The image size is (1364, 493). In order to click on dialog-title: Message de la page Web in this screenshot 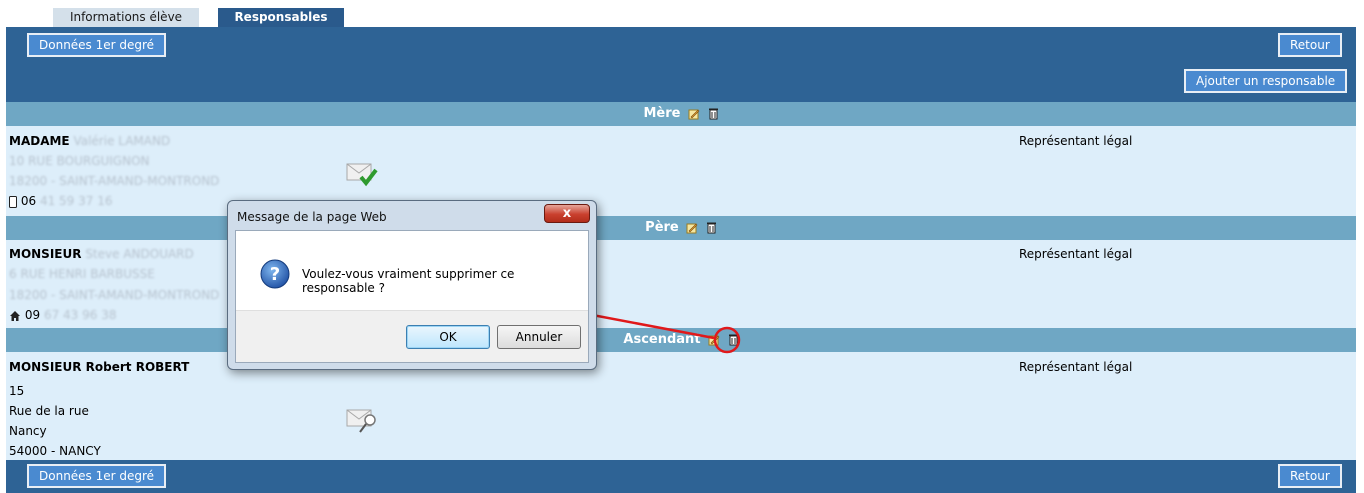, I will do `click(312, 217)`.